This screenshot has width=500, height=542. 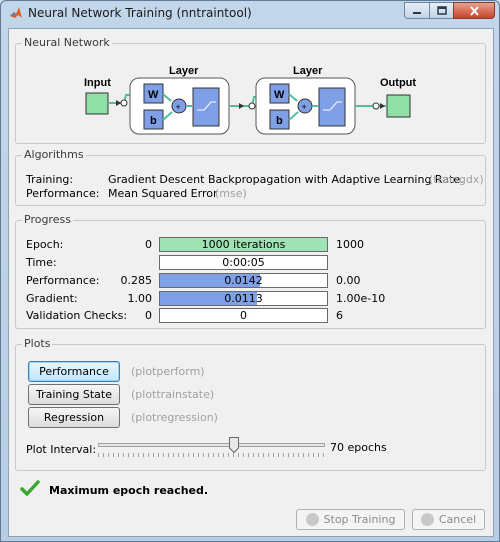 I want to click on plot-training-state-button: Training State, so click(x=74, y=394).